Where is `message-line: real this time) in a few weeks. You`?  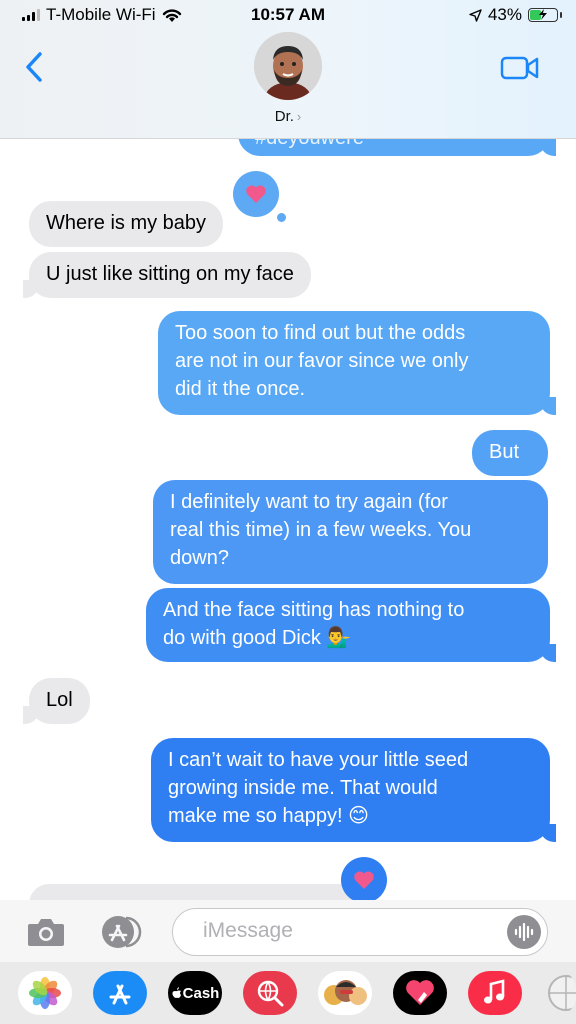 message-line: real this time) in a few weeks. You is located at coordinates (321, 530).